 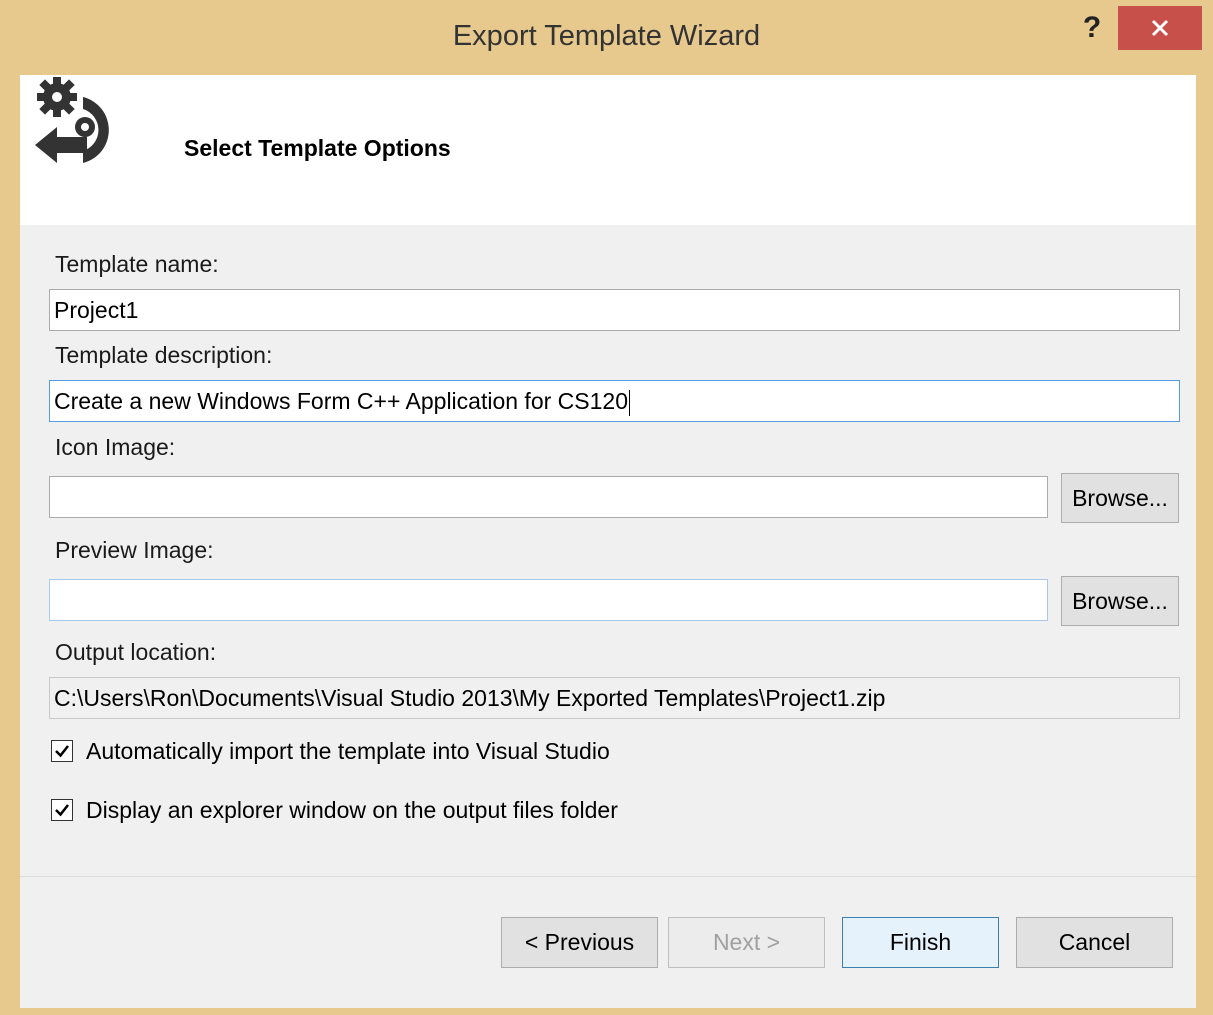 What do you see at coordinates (608, 876) in the screenshot?
I see `footer-separator` at bounding box center [608, 876].